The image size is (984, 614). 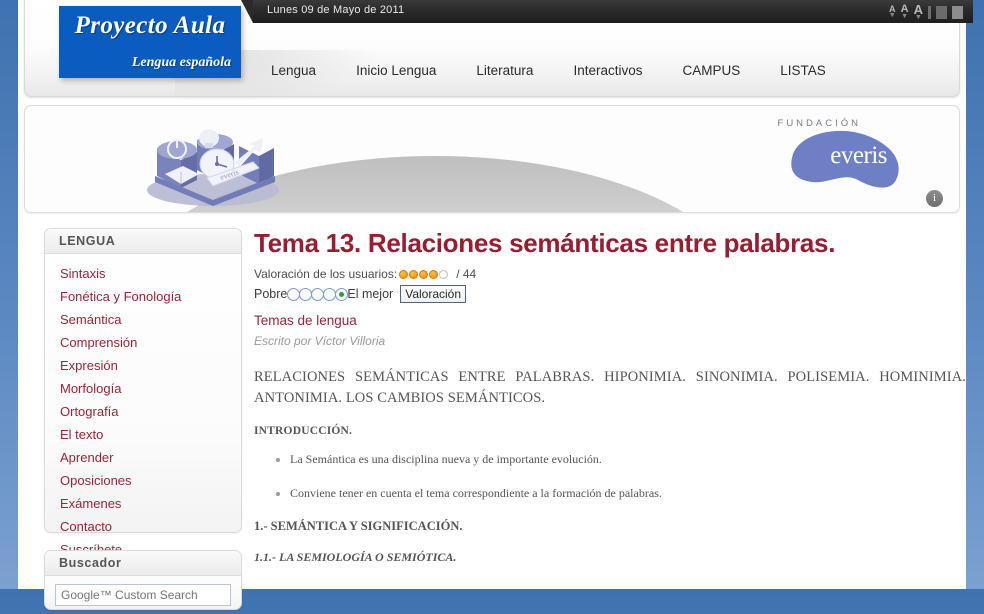 I want to click on article-section-heading: 1.- SEMÁNTICA Y SIGNIFICACIÓN., so click(x=358, y=525).